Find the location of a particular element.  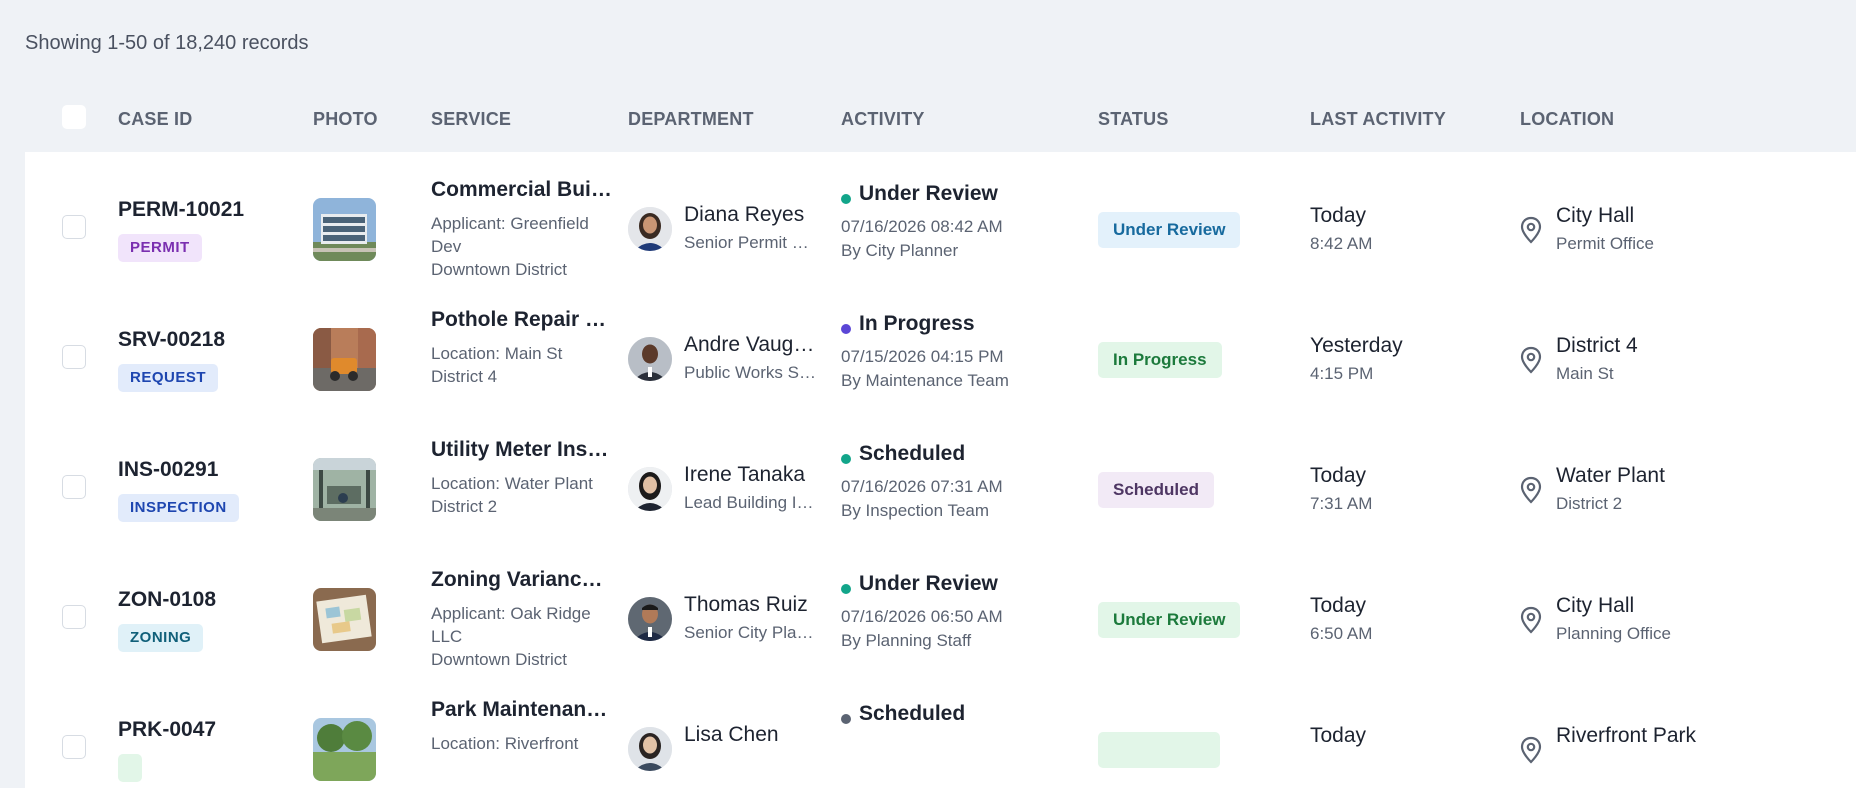

activity-title: In Progress is located at coordinates (917, 323).